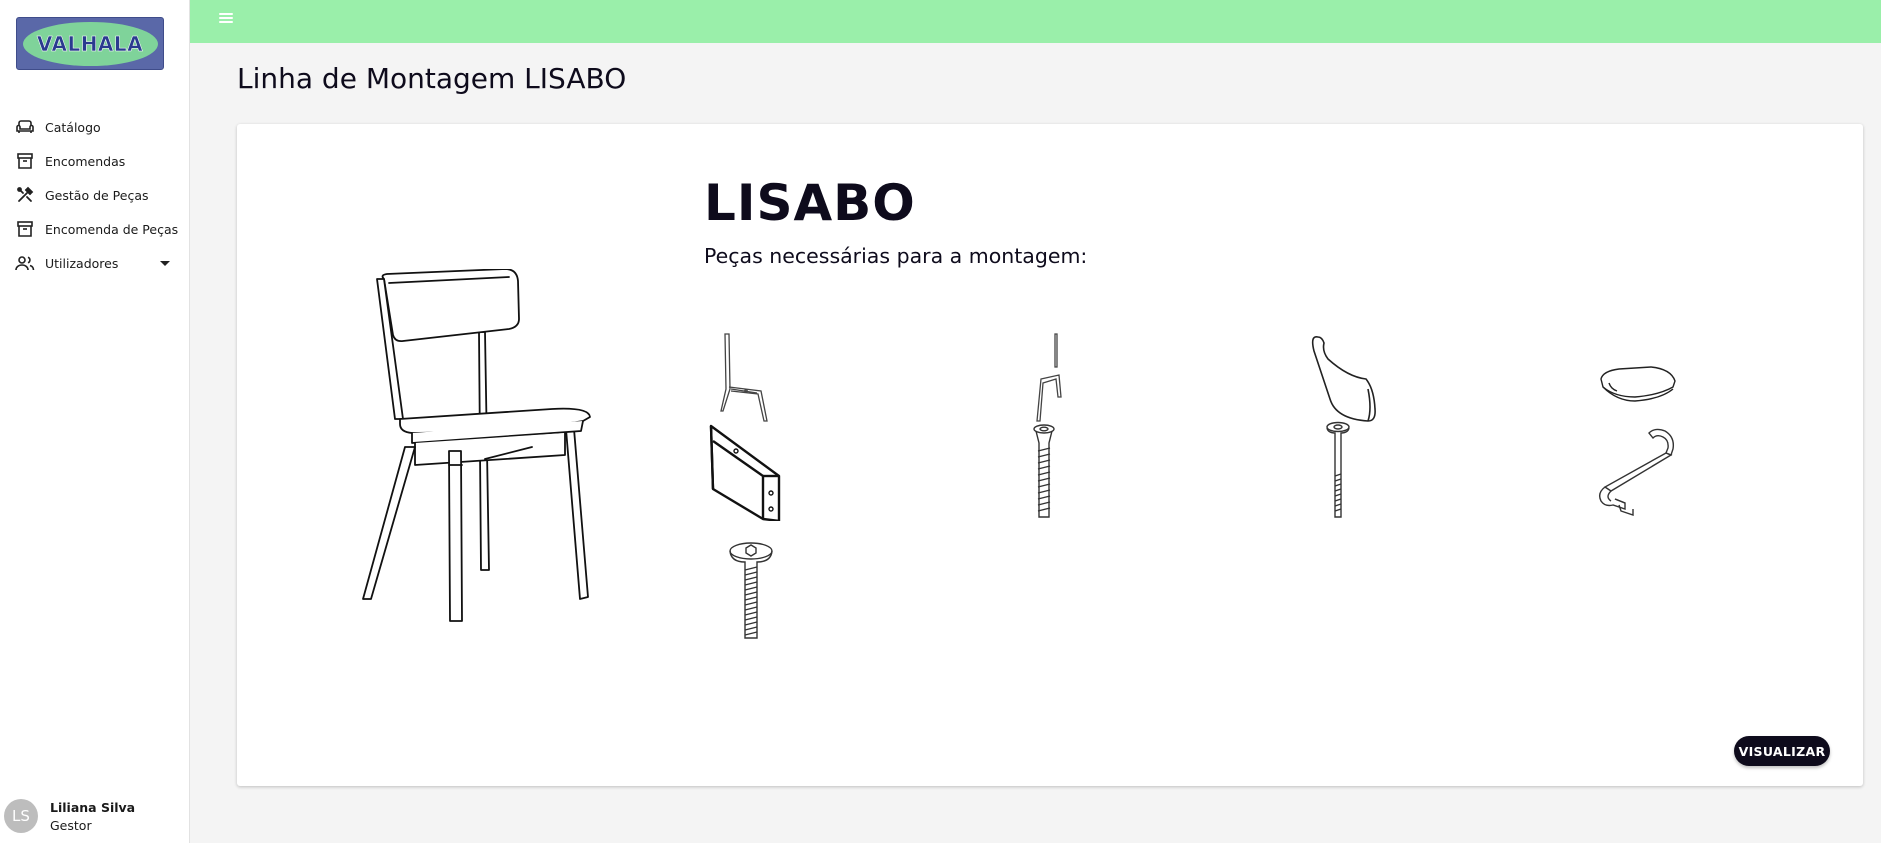  I want to click on visualizar-button: VISUALIZAR, so click(1782, 751).